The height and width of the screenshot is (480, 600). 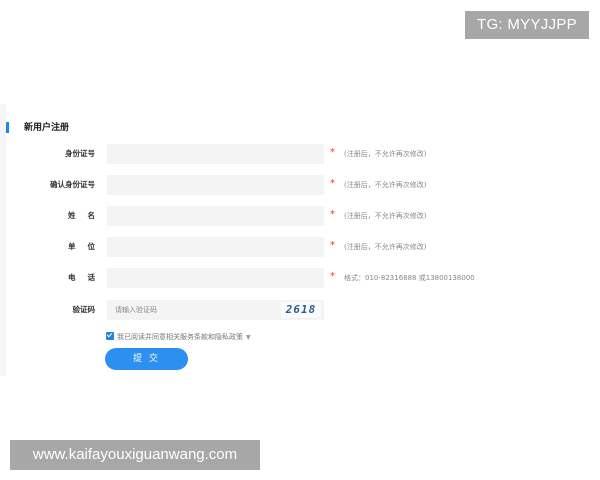 What do you see at coordinates (146, 359) in the screenshot?
I see `submit-button: 提 交` at bounding box center [146, 359].